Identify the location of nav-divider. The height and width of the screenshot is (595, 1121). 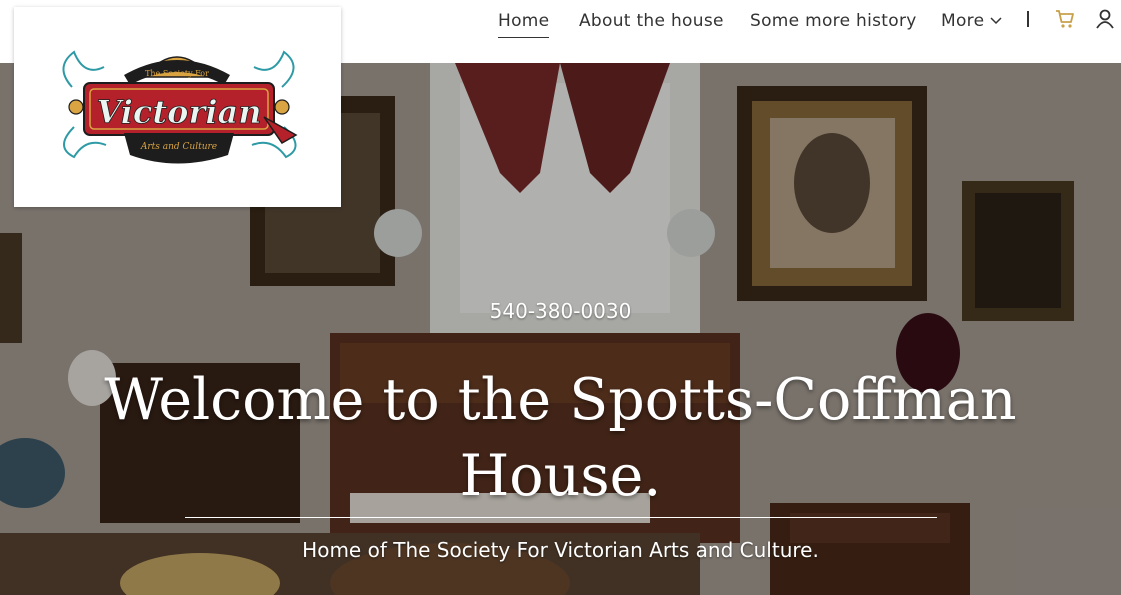
(1028, 19).